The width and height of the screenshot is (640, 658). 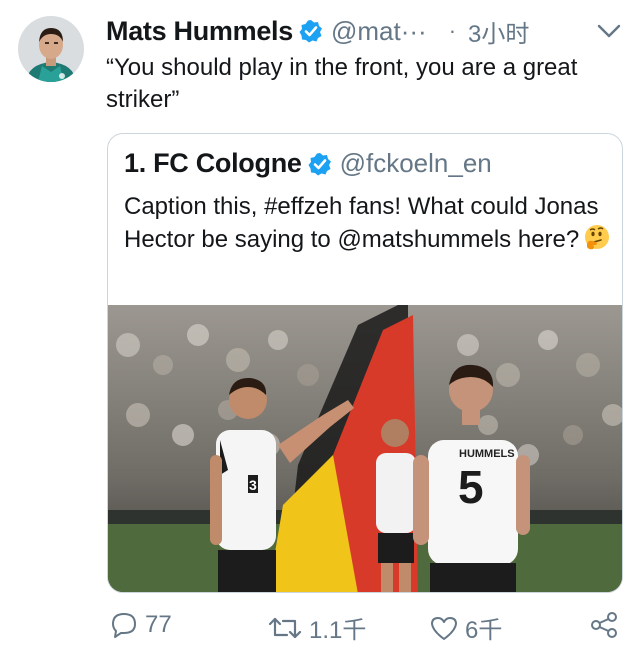 I want to click on like-button: 6千, so click(x=465, y=627).